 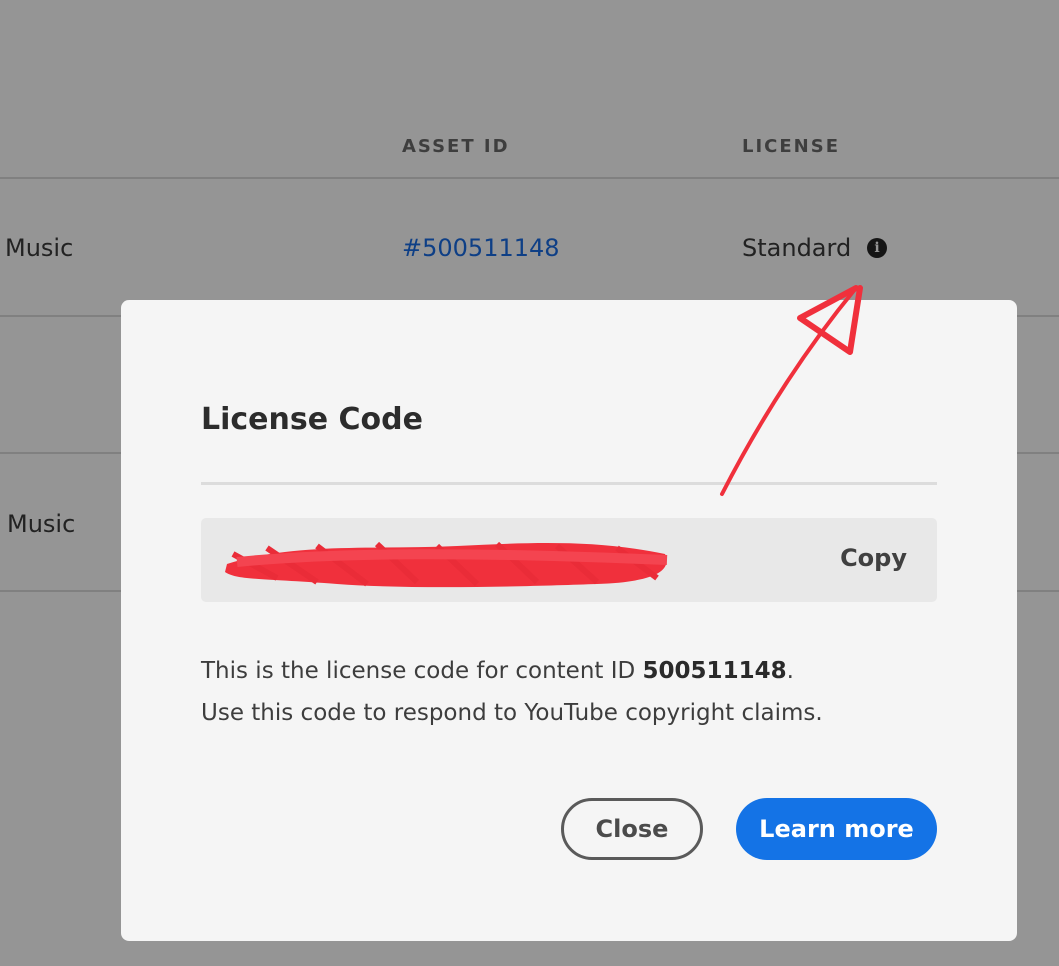 I want to click on license-code-field: Copy, so click(x=569, y=560).